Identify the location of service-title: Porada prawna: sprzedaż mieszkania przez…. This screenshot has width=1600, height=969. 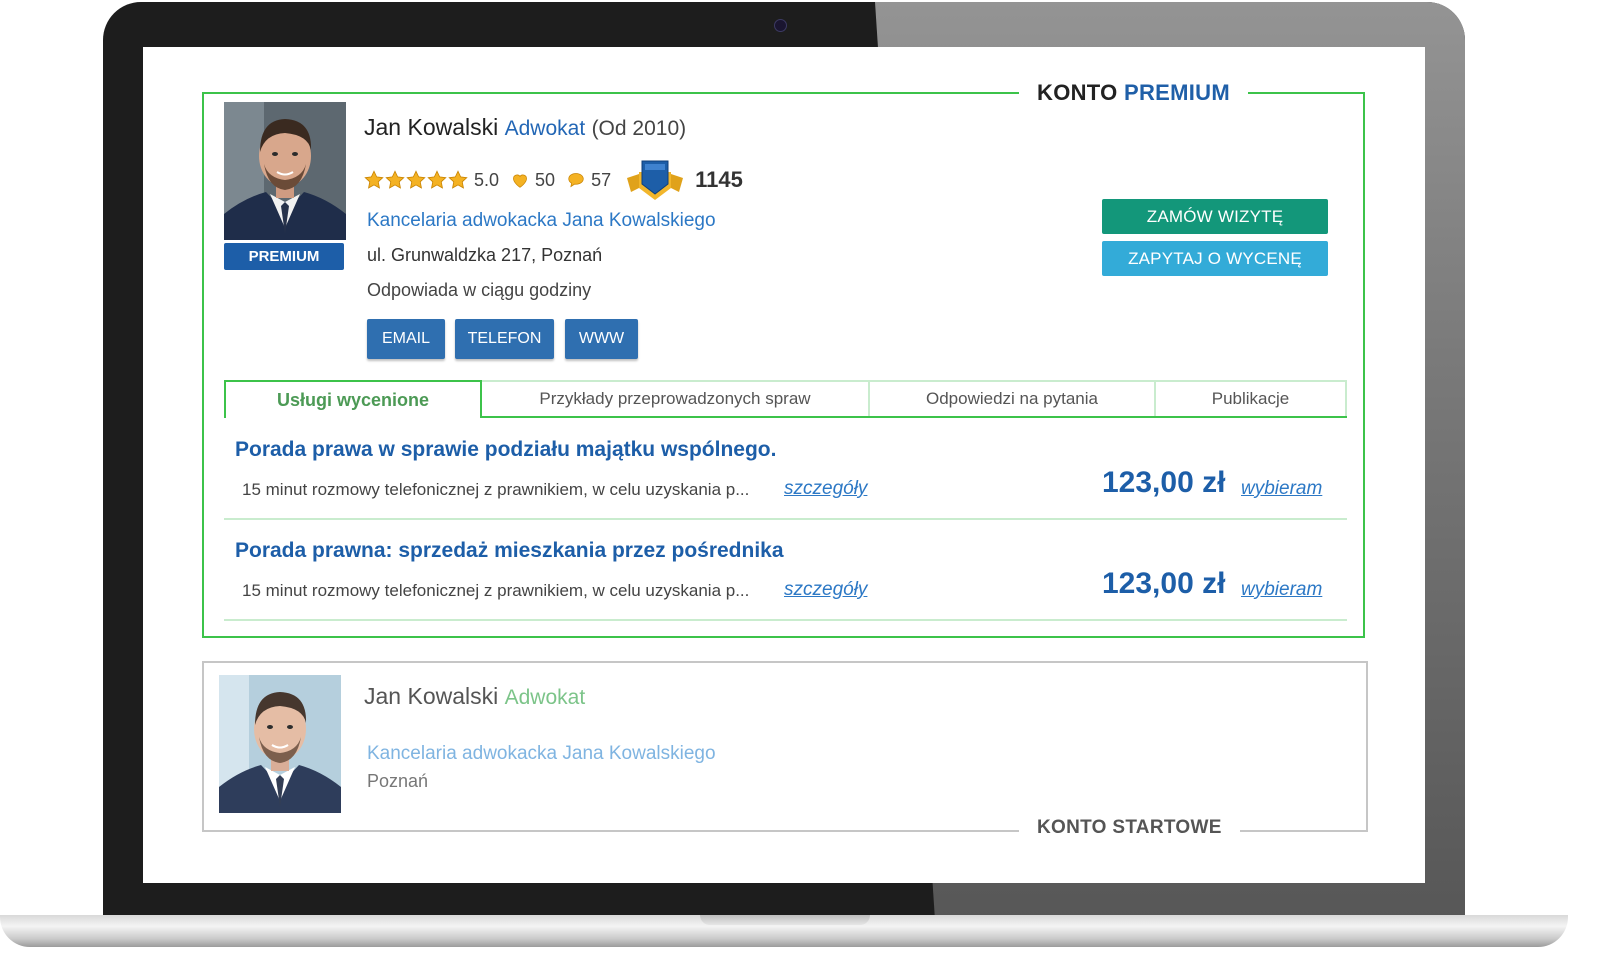
(509, 551).